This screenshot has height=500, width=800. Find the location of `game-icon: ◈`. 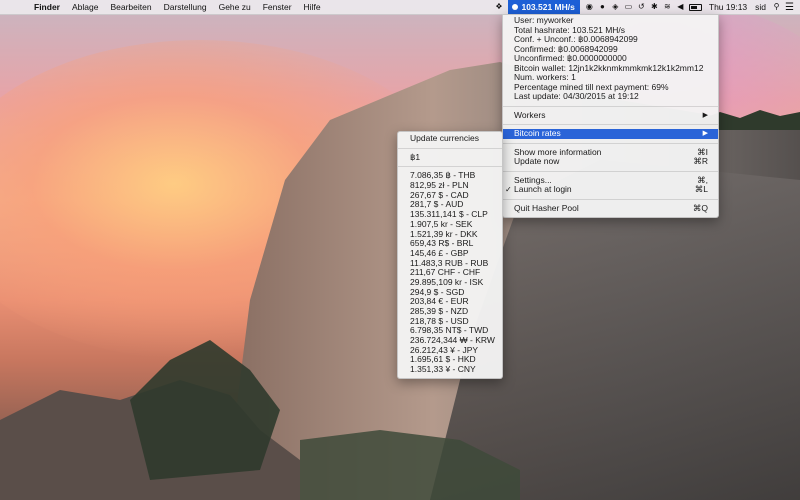

game-icon: ◈ is located at coordinates (615, 7).